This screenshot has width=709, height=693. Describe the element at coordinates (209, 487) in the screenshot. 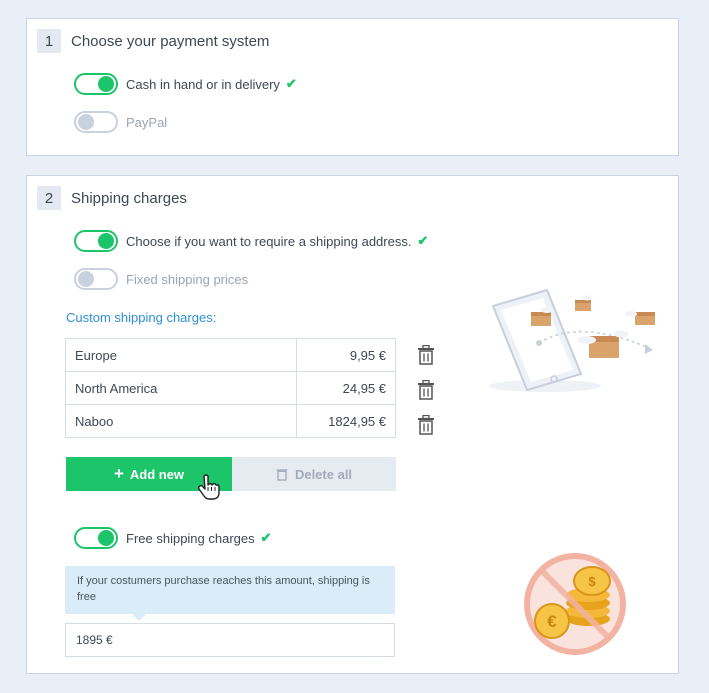

I see `hand-cursor-icon` at that location.